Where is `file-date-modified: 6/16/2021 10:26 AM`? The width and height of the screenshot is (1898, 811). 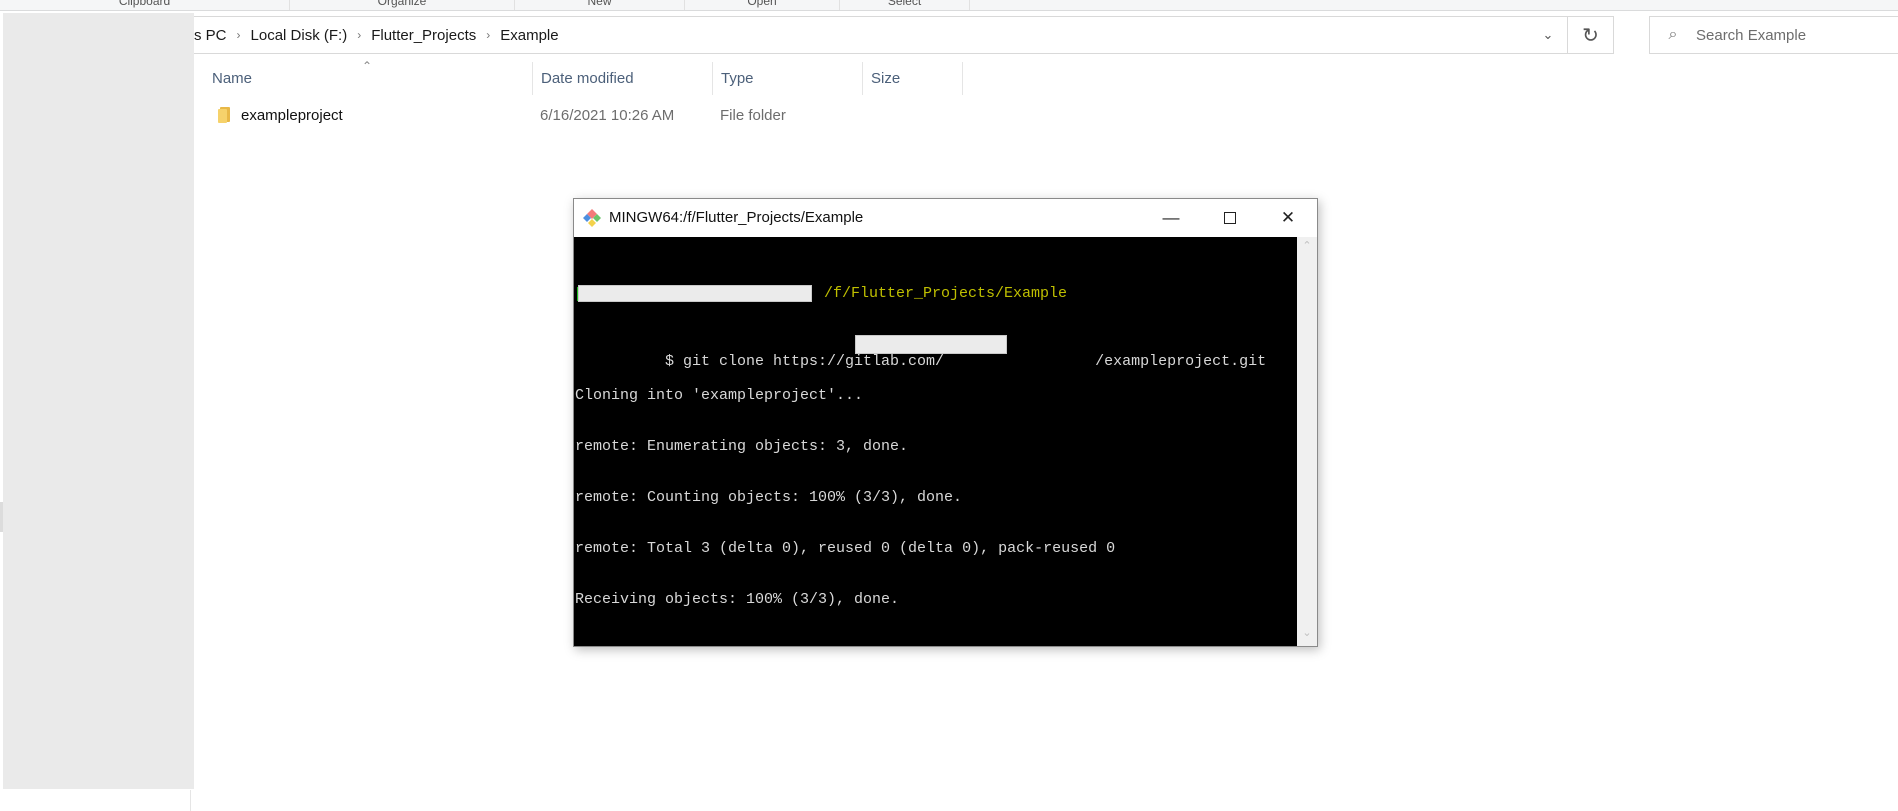 file-date-modified: 6/16/2021 10:26 AM is located at coordinates (607, 115).